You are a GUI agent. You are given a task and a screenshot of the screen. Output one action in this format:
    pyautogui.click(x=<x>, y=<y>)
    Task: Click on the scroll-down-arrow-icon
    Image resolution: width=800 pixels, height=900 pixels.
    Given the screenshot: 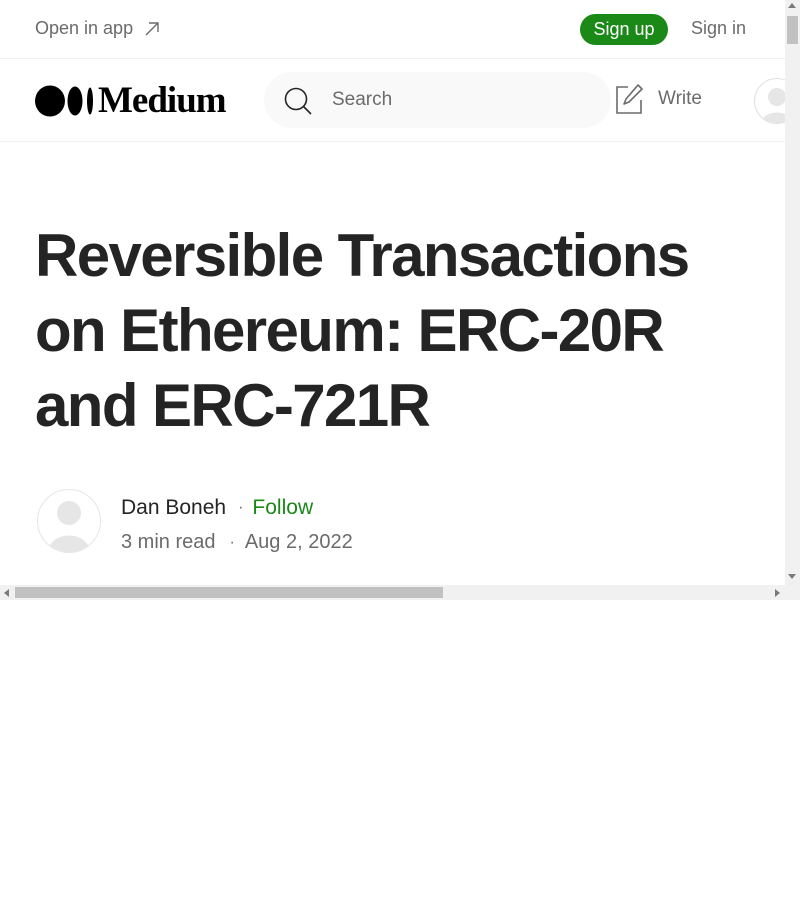 What is the action you would take?
    pyautogui.click(x=792, y=576)
    